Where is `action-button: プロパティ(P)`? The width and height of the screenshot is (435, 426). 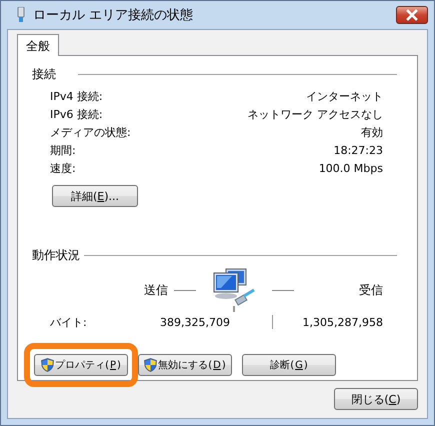
action-button: プロパティ(P) is located at coordinates (81, 365).